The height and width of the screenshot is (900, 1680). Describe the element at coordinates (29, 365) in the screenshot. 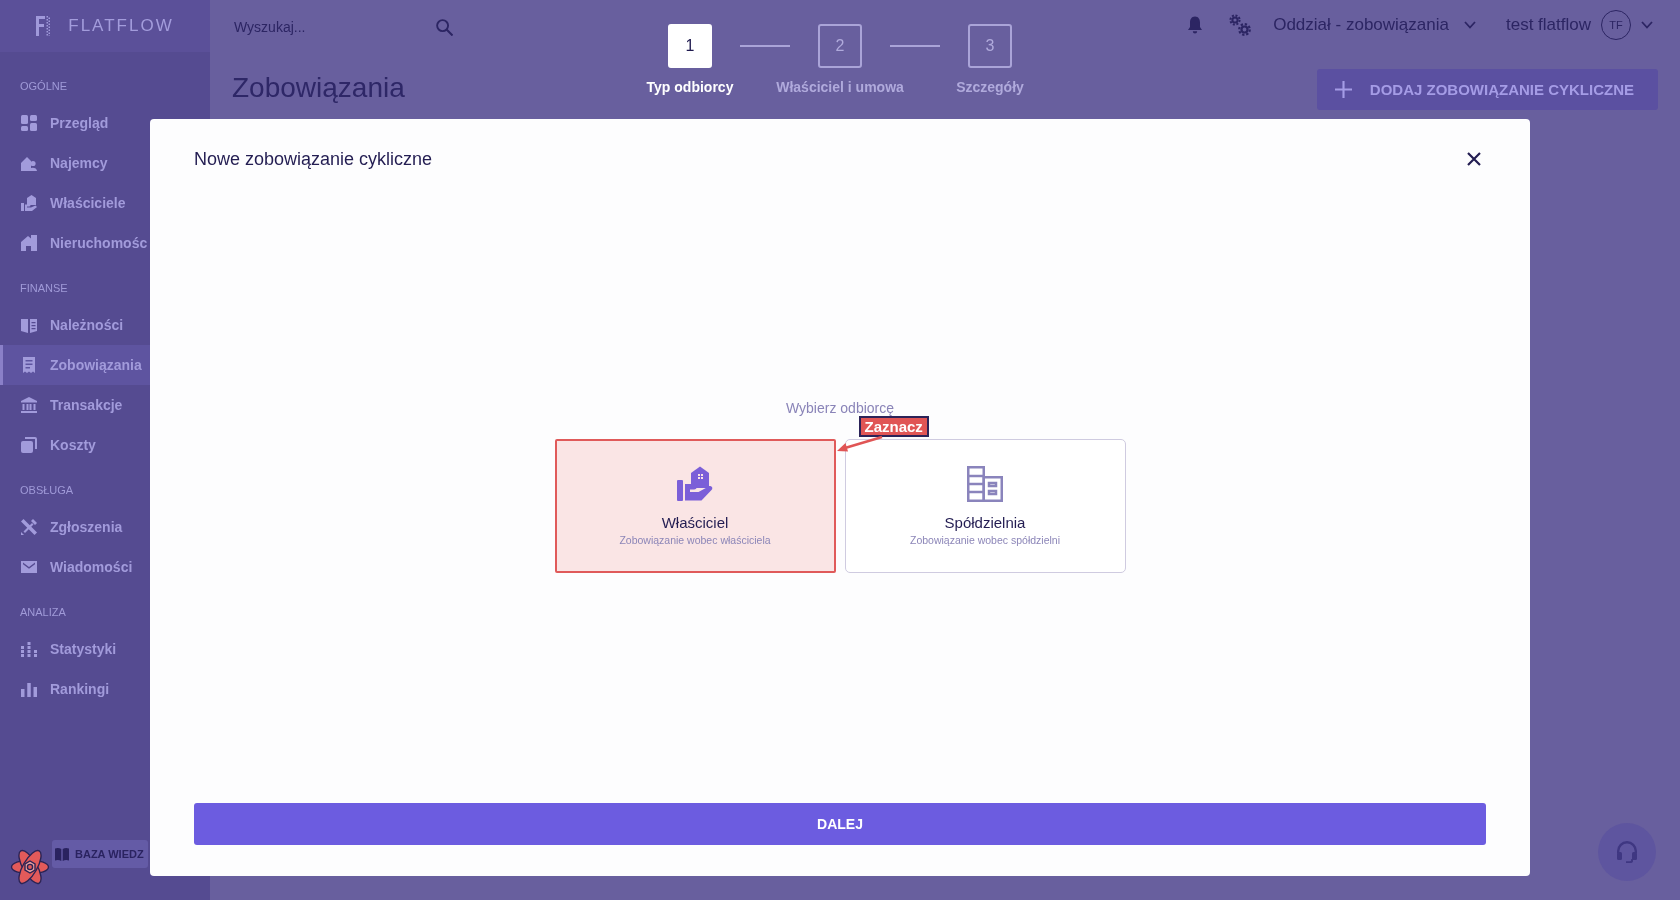

I see `receipt-icon` at that location.